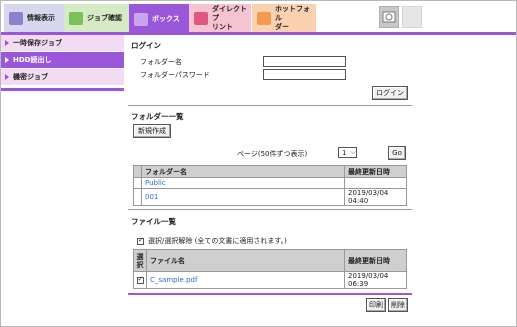  What do you see at coordinates (140, 240) in the screenshot?
I see `select-all-checkbox` at bounding box center [140, 240].